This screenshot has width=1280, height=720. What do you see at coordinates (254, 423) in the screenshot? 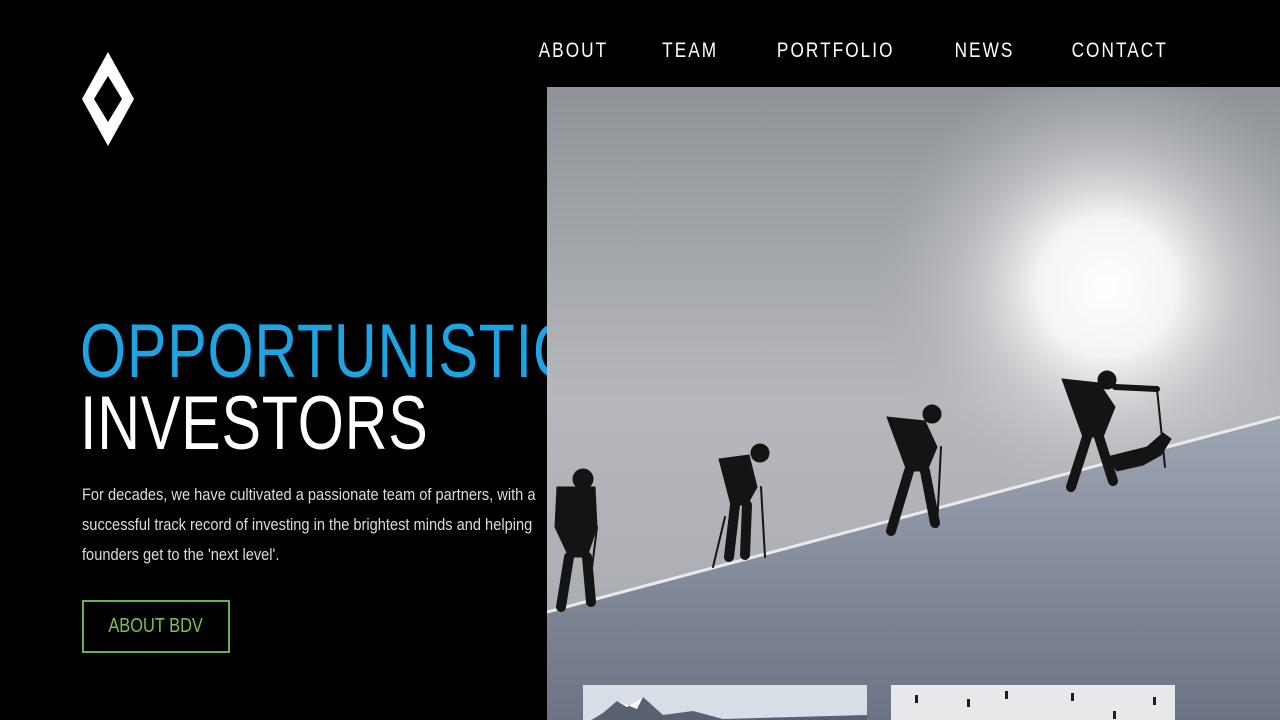
I see `headline-line-2: INVESTORS` at bounding box center [254, 423].